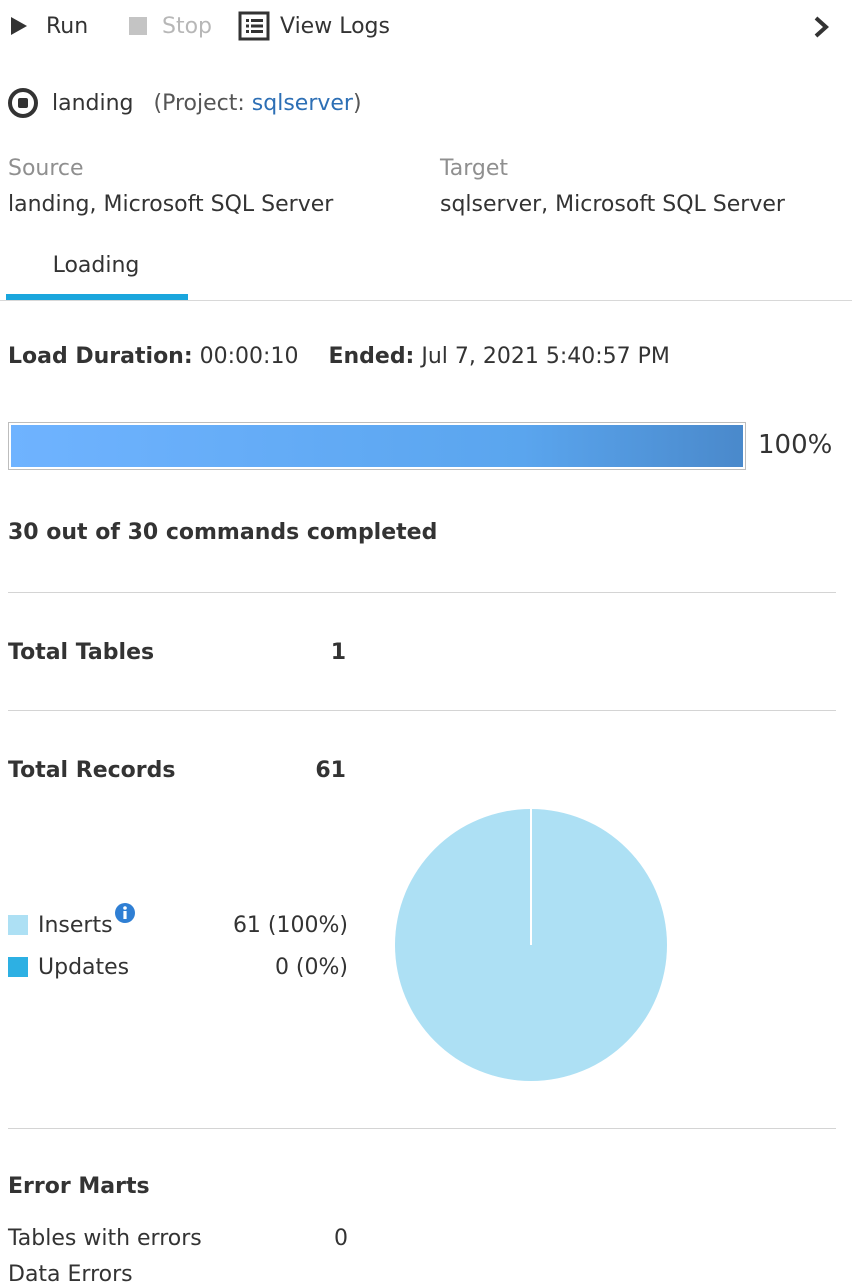 The image size is (852, 1287). What do you see at coordinates (93, 103) in the screenshot?
I see `task-name: landing` at bounding box center [93, 103].